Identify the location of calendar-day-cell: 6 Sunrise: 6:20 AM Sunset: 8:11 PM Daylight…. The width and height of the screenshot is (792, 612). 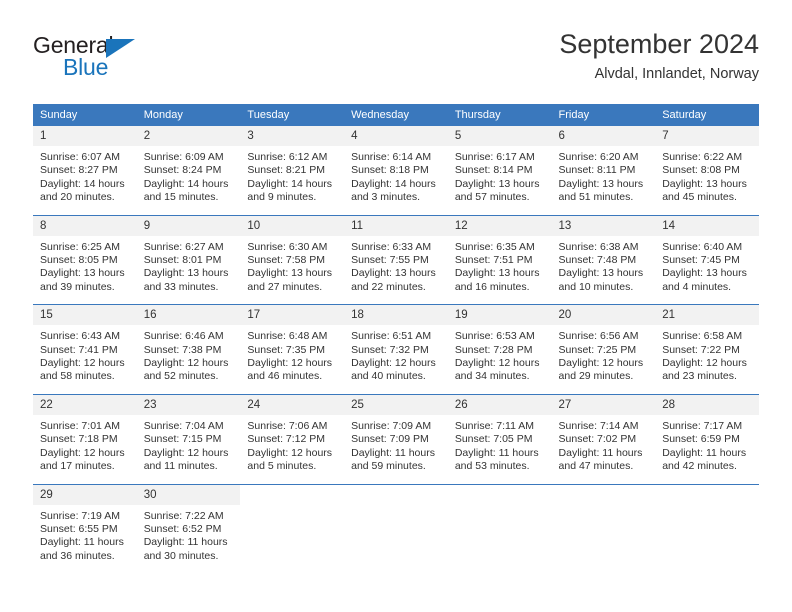
(603, 170).